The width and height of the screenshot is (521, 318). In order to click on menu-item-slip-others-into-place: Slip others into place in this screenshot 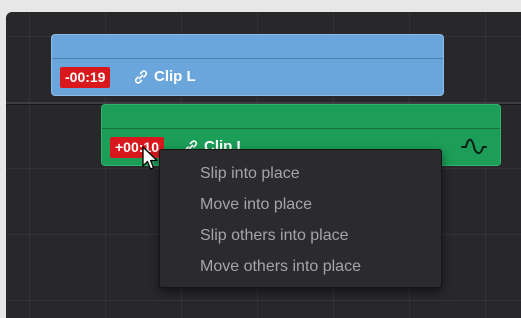, I will do `click(300, 235)`.